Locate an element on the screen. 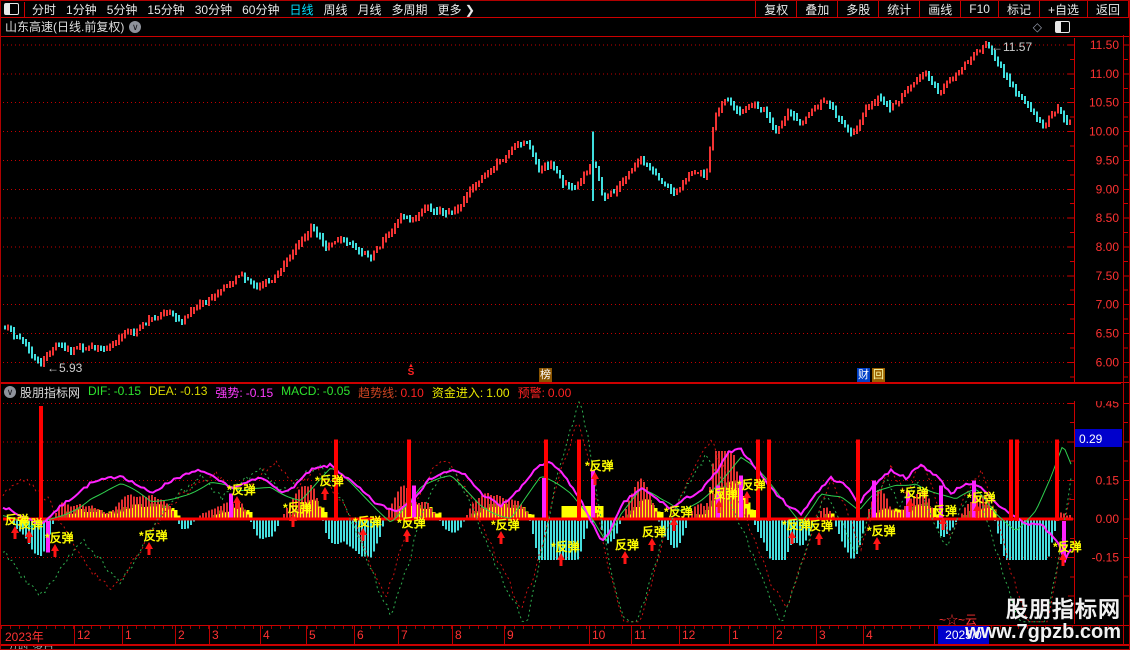 The width and height of the screenshot is (1130, 650). price-label: 8.00 is located at coordinates (1108, 247).